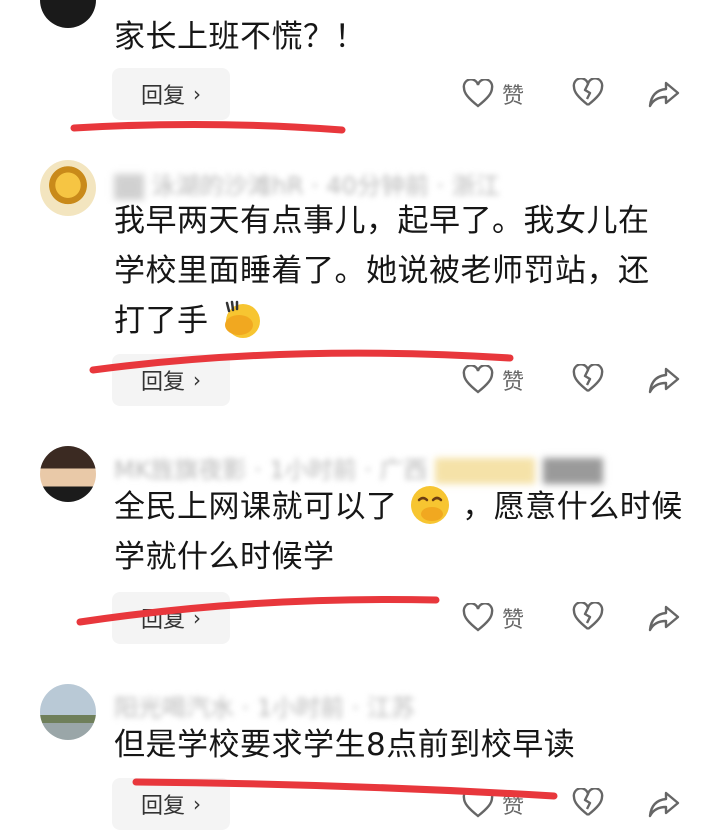 This screenshot has width=720, height=830. Describe the element at coordinates (404, 507) in the screenshot. I see `comment-text-line: 全民上网课就可以了 ，愿意什么时候` at that location.